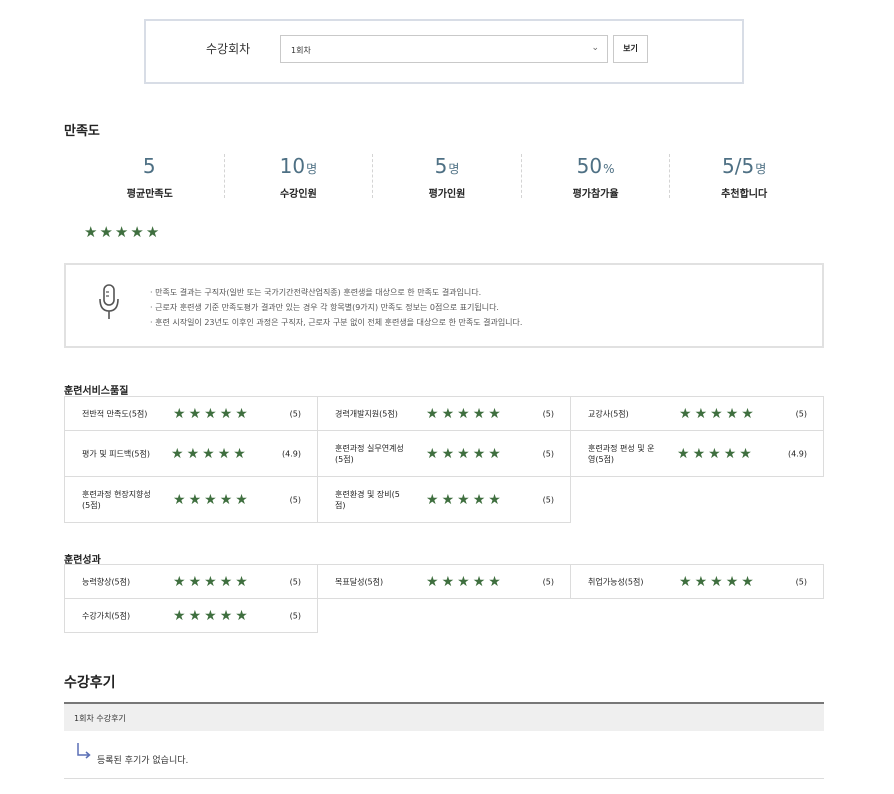  Describe the element at coordinates (84, 753) in the screenshot. I see `reply-arrow-icon` at that location.